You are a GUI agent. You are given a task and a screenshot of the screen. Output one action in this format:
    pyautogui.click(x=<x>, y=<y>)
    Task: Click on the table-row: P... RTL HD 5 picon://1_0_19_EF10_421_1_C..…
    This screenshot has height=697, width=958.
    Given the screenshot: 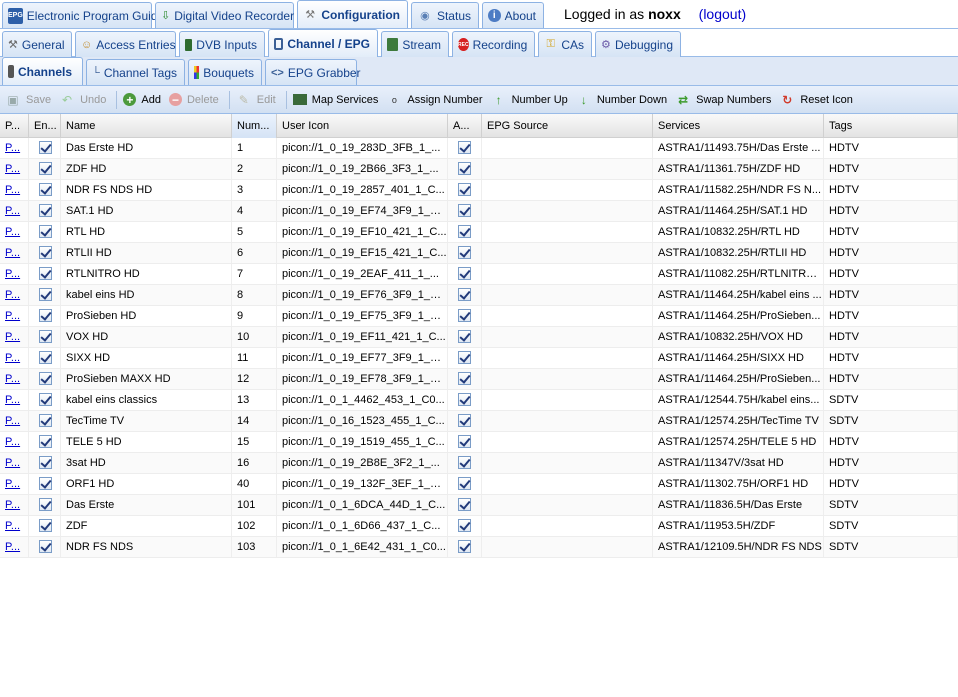 What is the action you would take?
    pyautogui.click(x=479, y=232)
    